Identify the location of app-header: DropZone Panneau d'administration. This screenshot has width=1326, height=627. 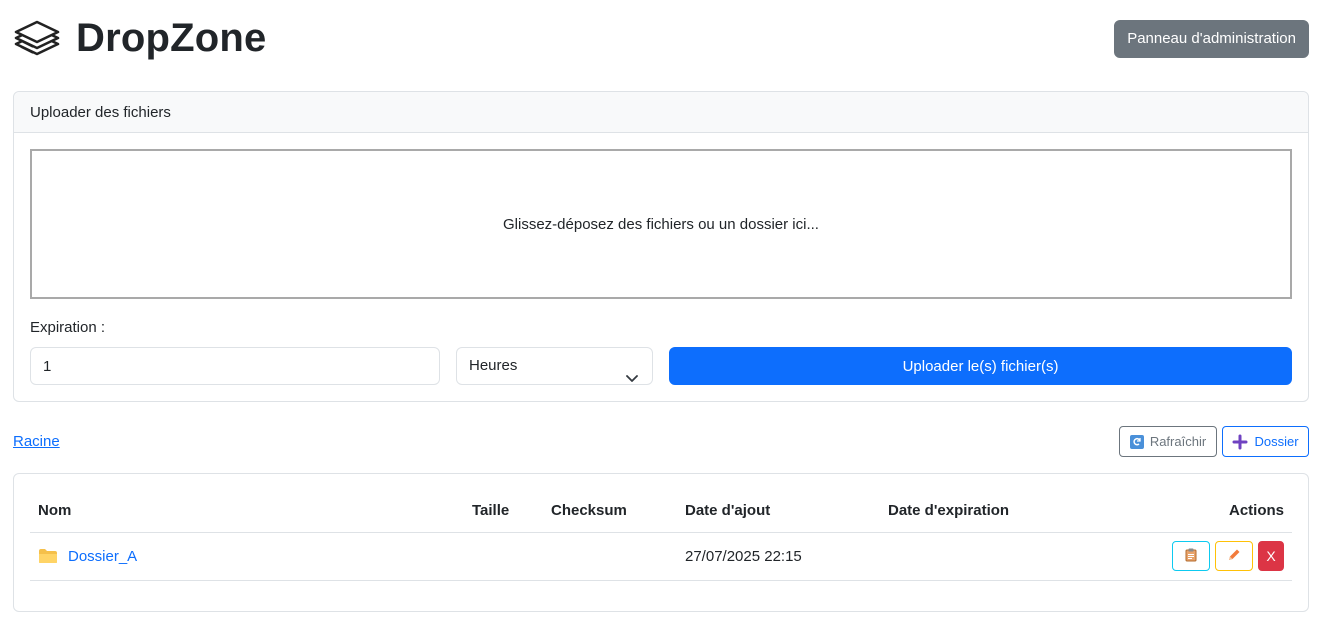
(661, 38).